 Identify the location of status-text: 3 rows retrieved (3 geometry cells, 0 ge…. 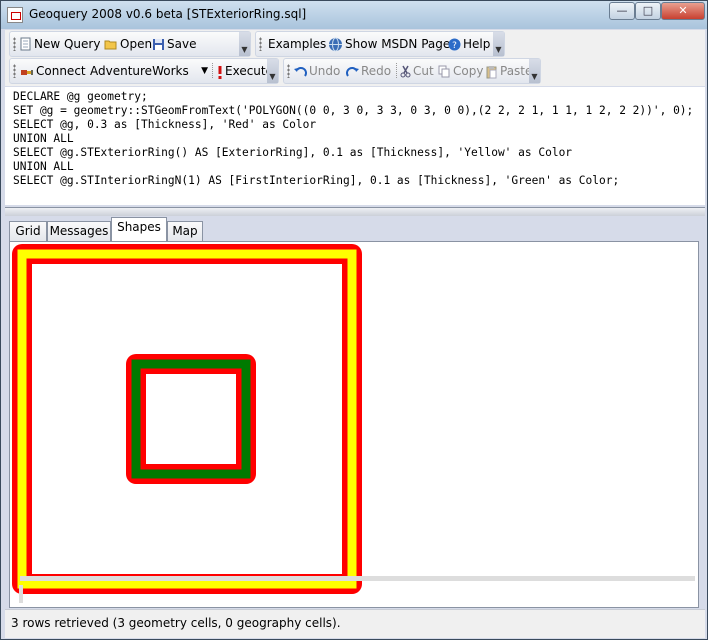
(176, 623).